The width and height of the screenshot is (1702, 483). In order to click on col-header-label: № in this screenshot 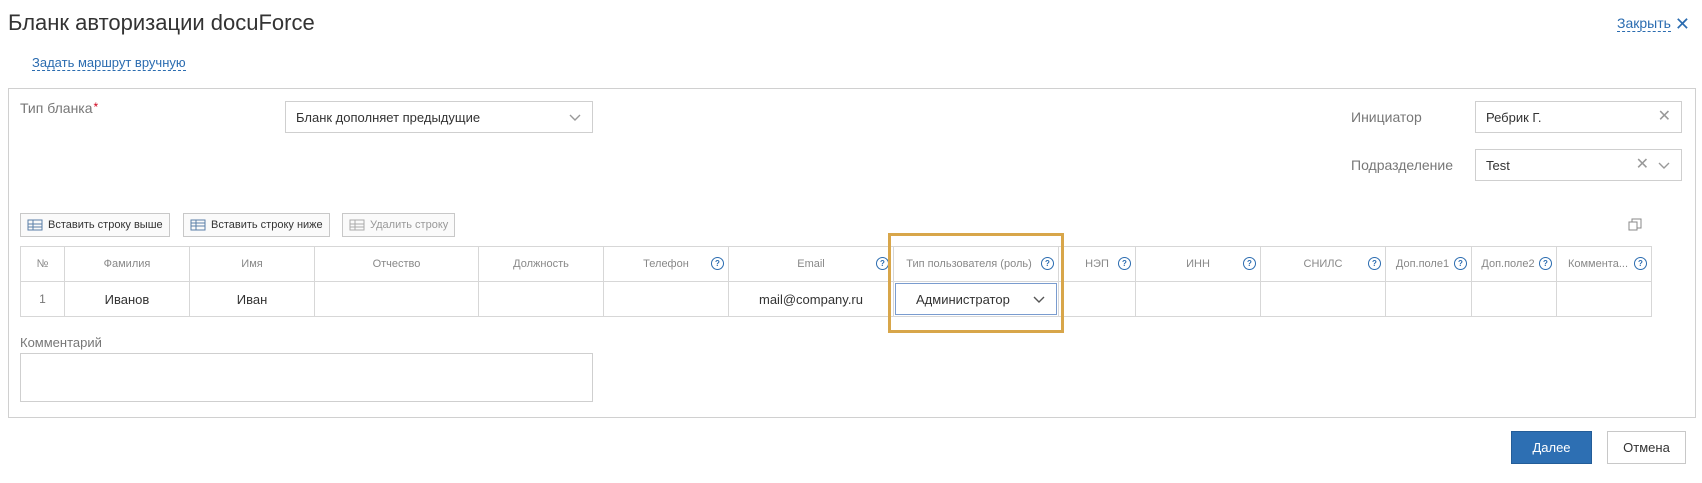, I will do `click(42, 264)`.